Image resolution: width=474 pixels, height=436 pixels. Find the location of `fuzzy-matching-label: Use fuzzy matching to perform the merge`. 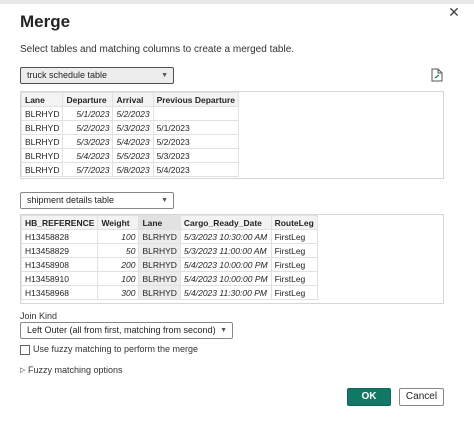

fuzzy-matching-label: Use fuzzy matching to perform the merge is located at coordinates (115, 349).